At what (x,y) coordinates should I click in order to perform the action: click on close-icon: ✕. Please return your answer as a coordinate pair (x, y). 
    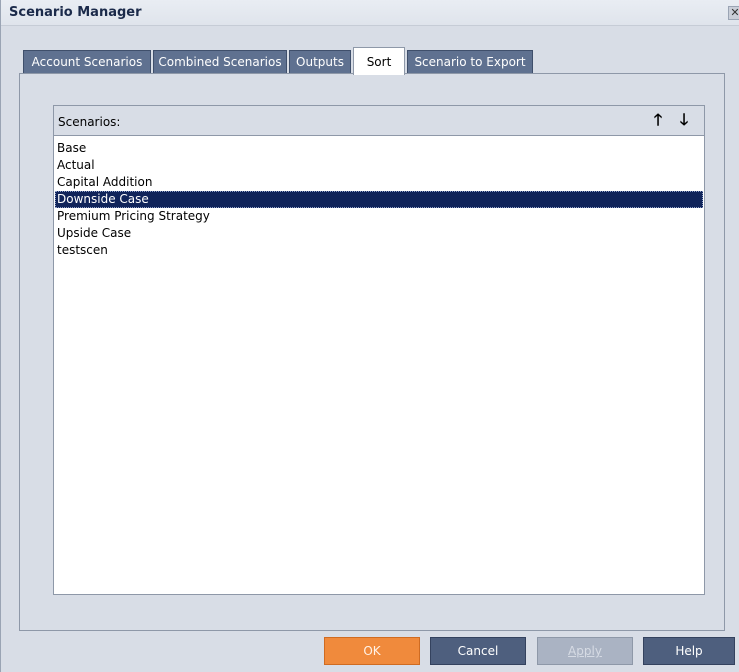
    Looking at the image, I should click on (733, 13).